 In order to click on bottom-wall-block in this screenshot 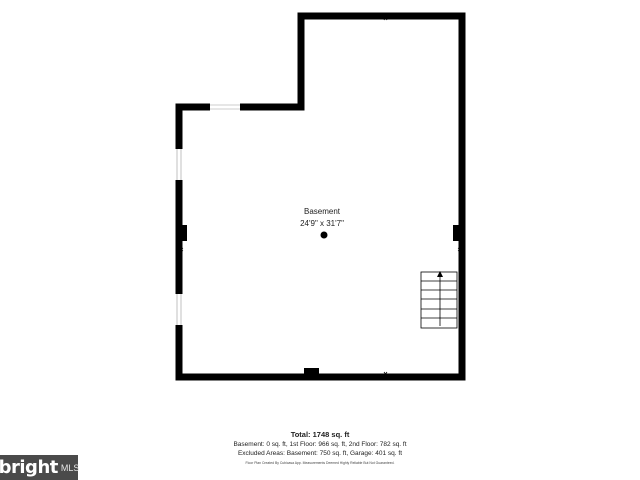, I will do `click(311, 372)`.